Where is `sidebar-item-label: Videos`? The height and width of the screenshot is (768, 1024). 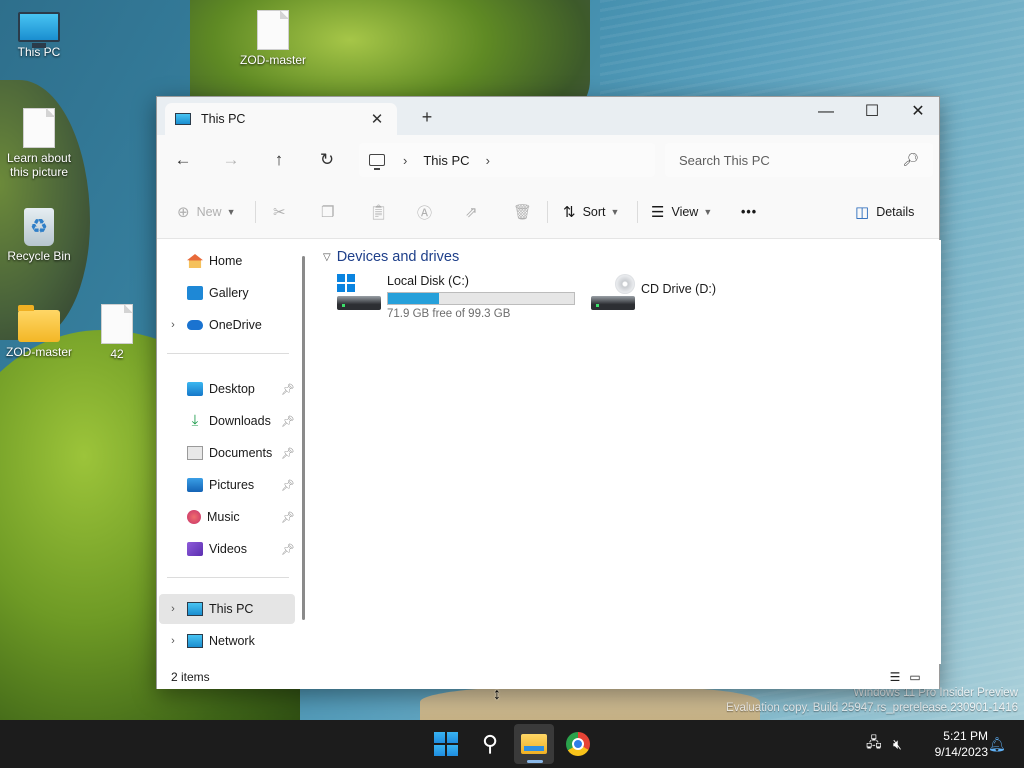 sidebar-item-label: Videos is located at coordinates (228, 549).